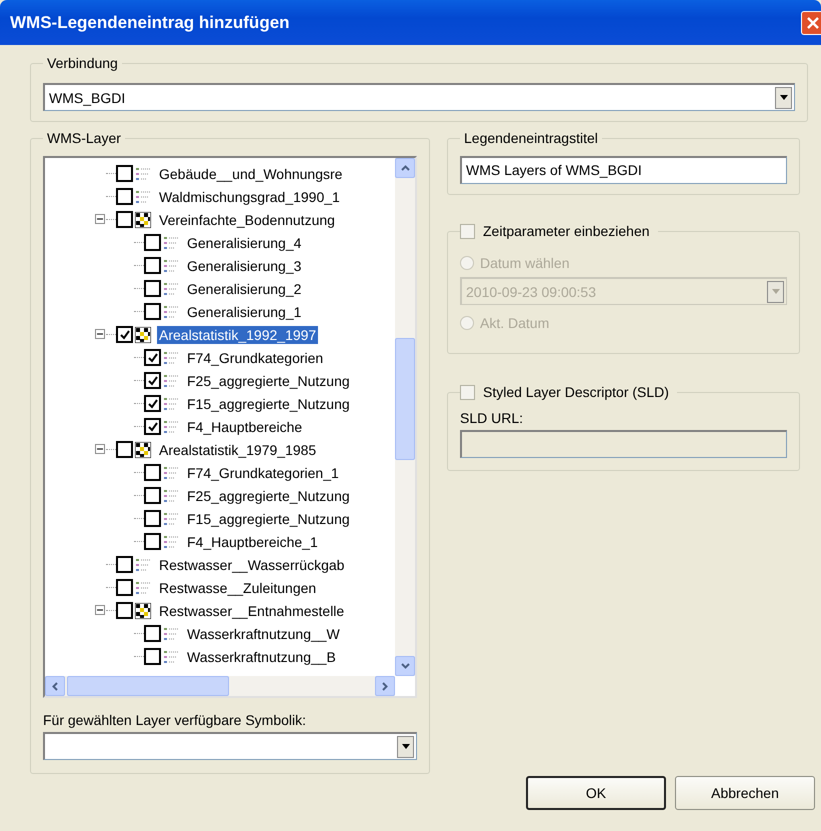  I want to click on layer-item: Restwasser__Entnahmestelle, so click(251, 611).